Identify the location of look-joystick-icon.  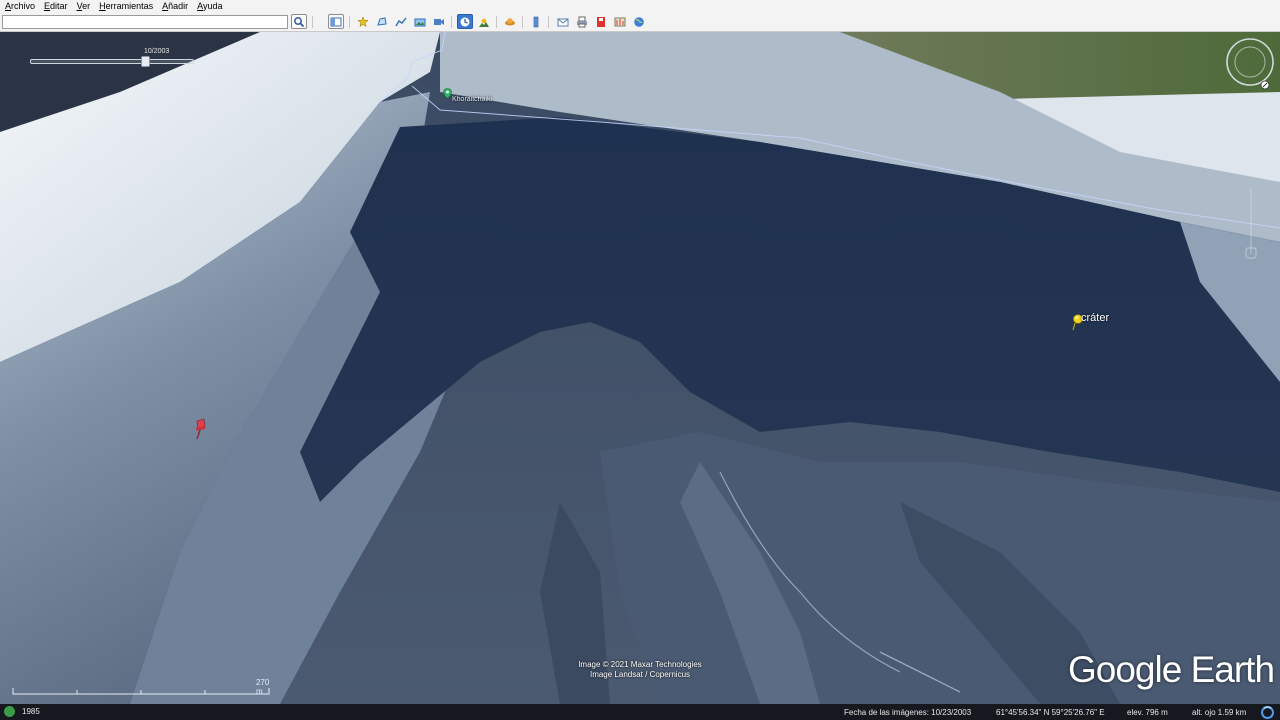
(1250, 62).